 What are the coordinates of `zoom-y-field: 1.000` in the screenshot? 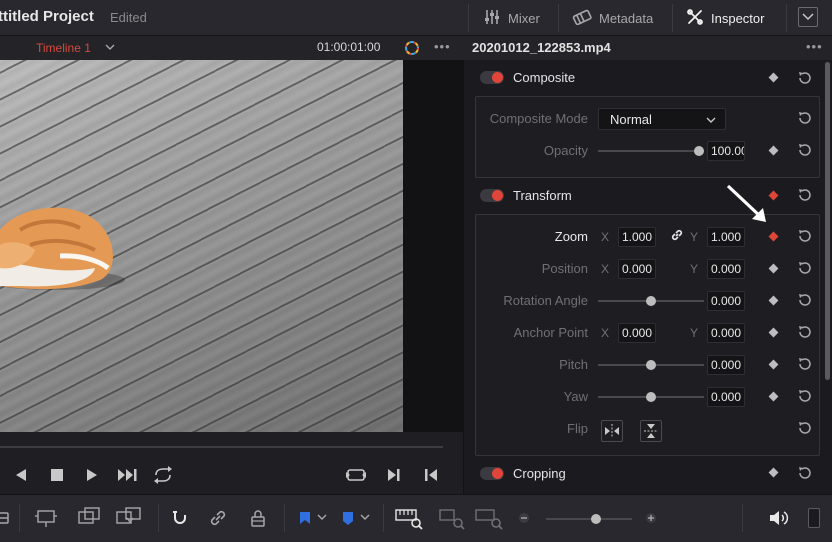 It's located at (726, 237).